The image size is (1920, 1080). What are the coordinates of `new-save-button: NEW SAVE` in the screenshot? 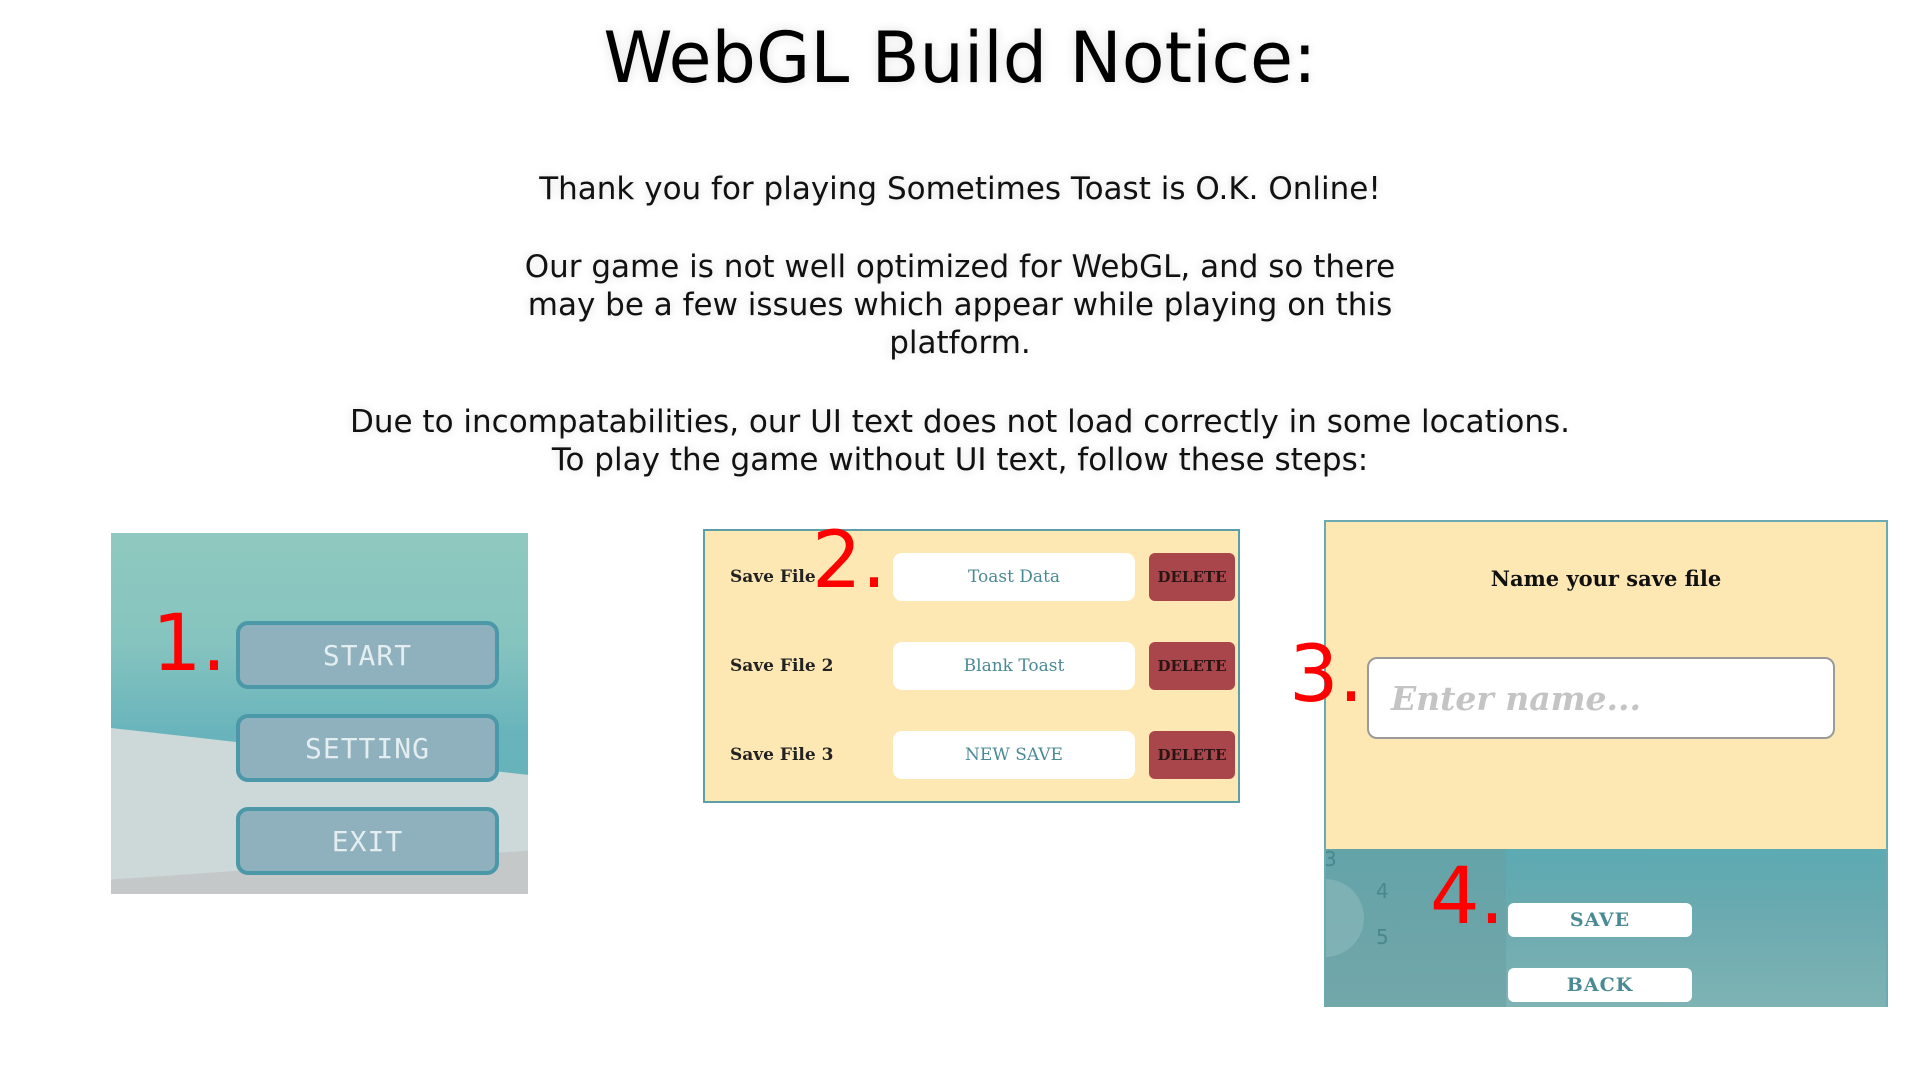 It's located at (1014, 755).